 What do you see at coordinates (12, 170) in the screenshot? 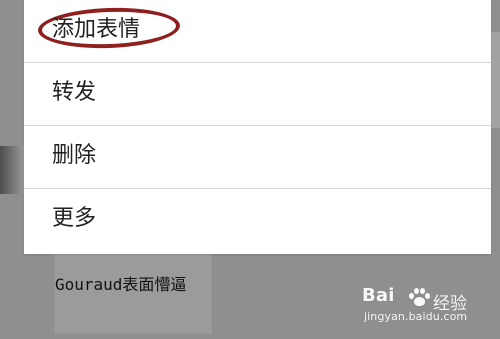
I see `background-image-thumbnail` at bounding box center [12, 170].